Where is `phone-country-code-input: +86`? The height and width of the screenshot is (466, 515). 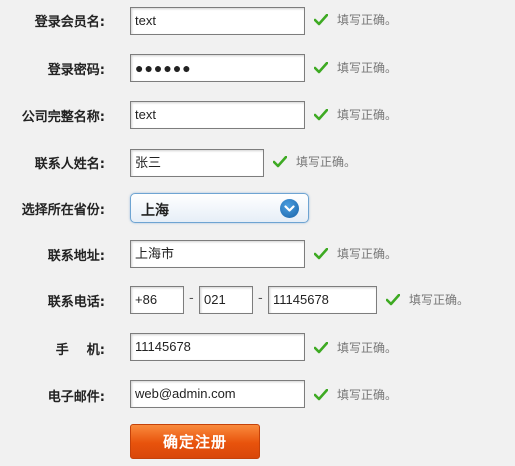 phone-country-code-input: +86 is located at coordinates (157, 300).